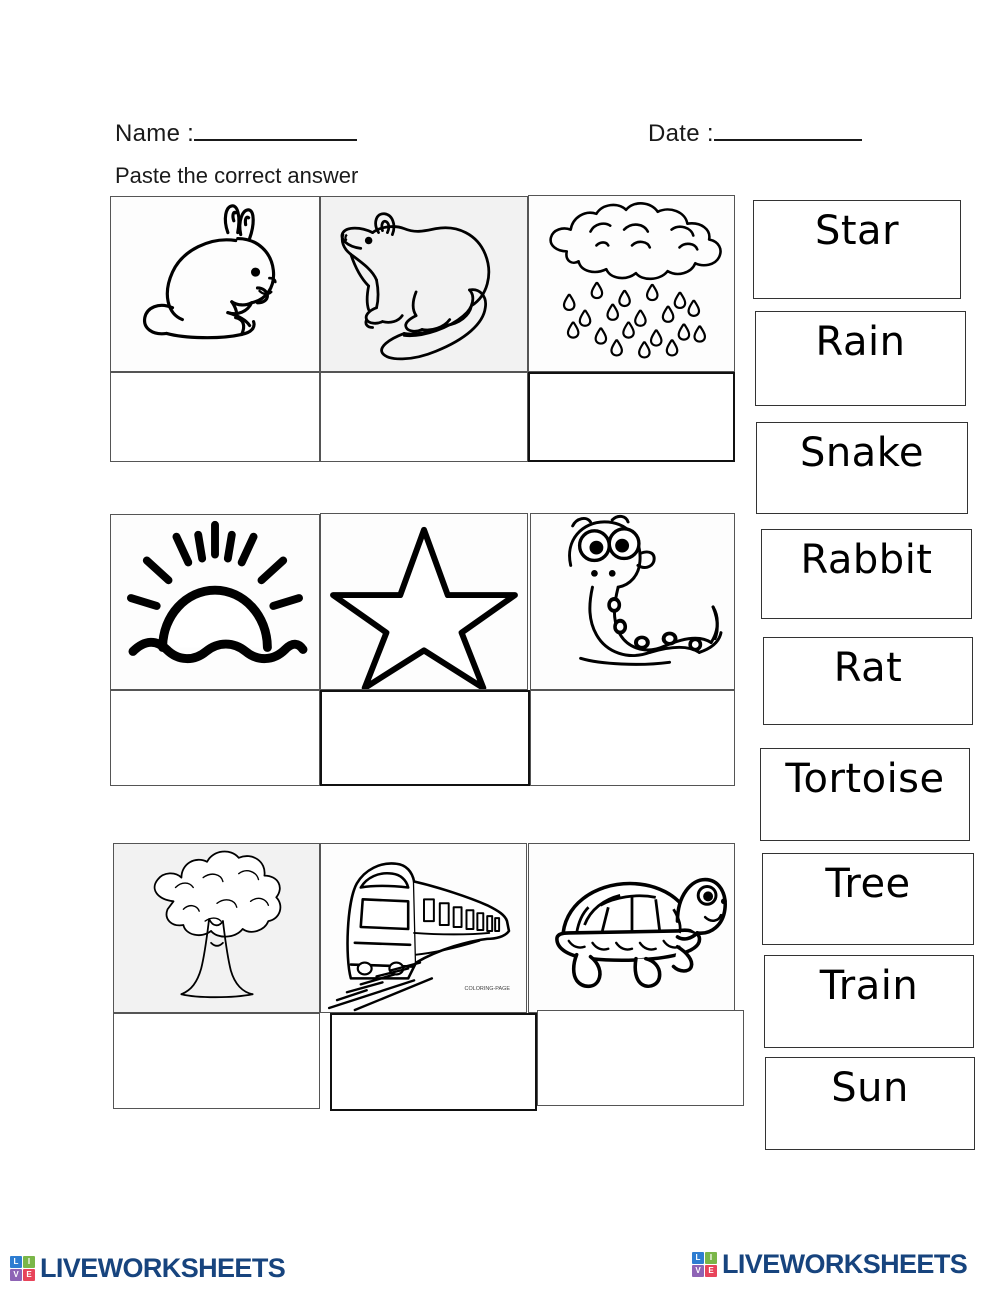 The image size is (1000, 1291). Describe the element at coordinates (415, 286) in the screenshot. I see `rat-icon` at that location.